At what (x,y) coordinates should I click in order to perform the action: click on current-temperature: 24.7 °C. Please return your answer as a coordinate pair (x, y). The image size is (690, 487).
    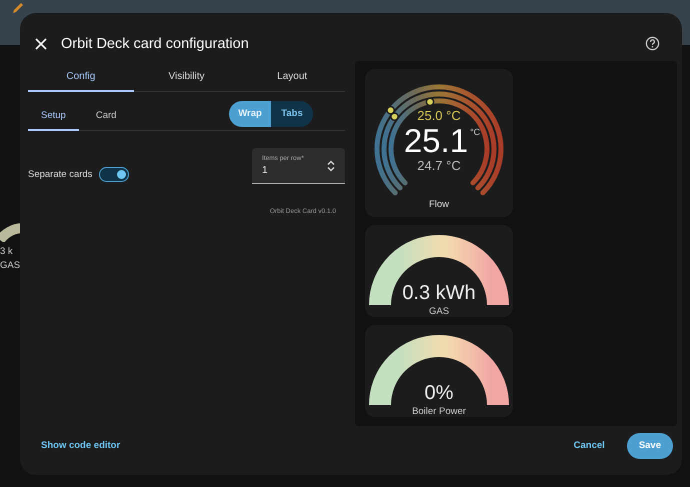
    Looking at the image, I should click on (439, 166).